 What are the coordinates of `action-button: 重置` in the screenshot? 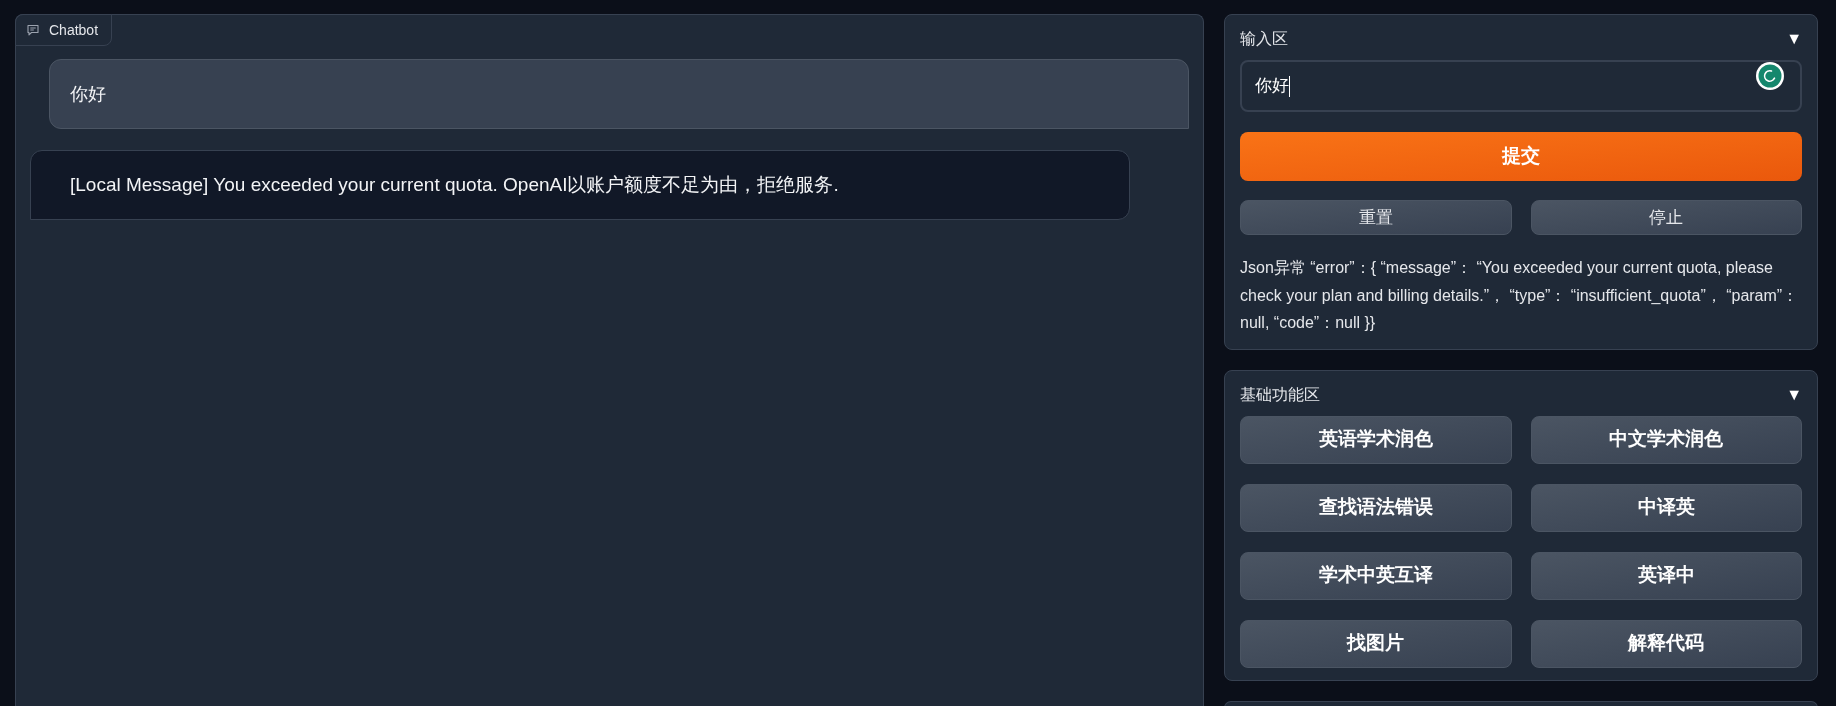 It's located at (1376, 217).